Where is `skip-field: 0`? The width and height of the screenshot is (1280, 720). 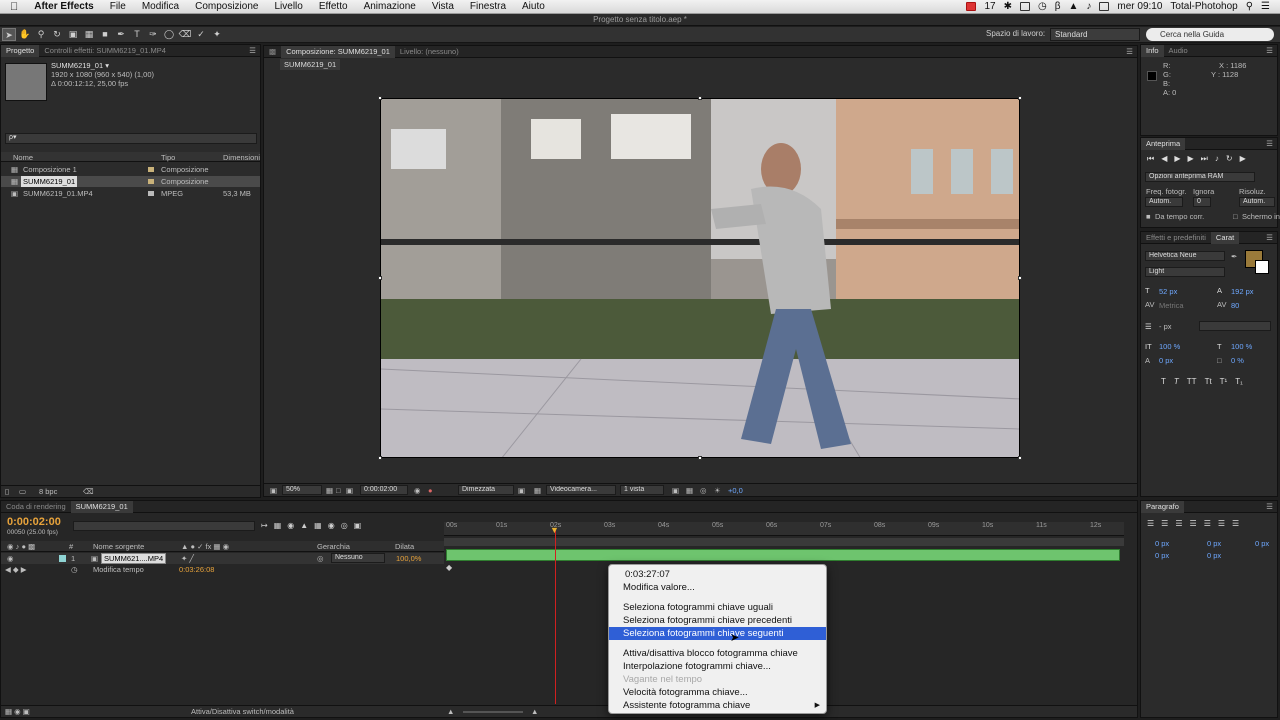
skip-field: 0 is located at coordinates (1202, 202).